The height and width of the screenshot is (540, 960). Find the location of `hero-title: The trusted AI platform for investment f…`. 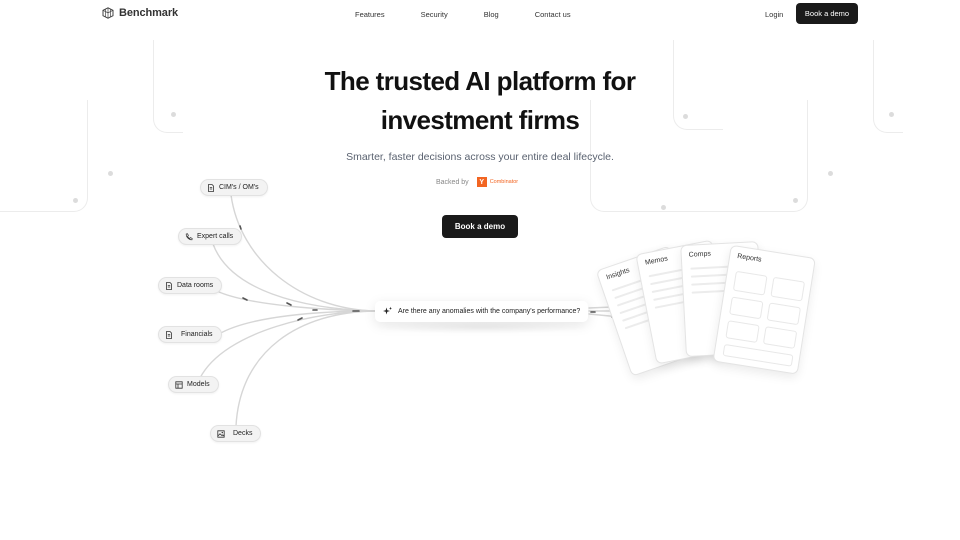

hero-title: The trusted AI platform for investment f… is located at coordinates (480, 101).